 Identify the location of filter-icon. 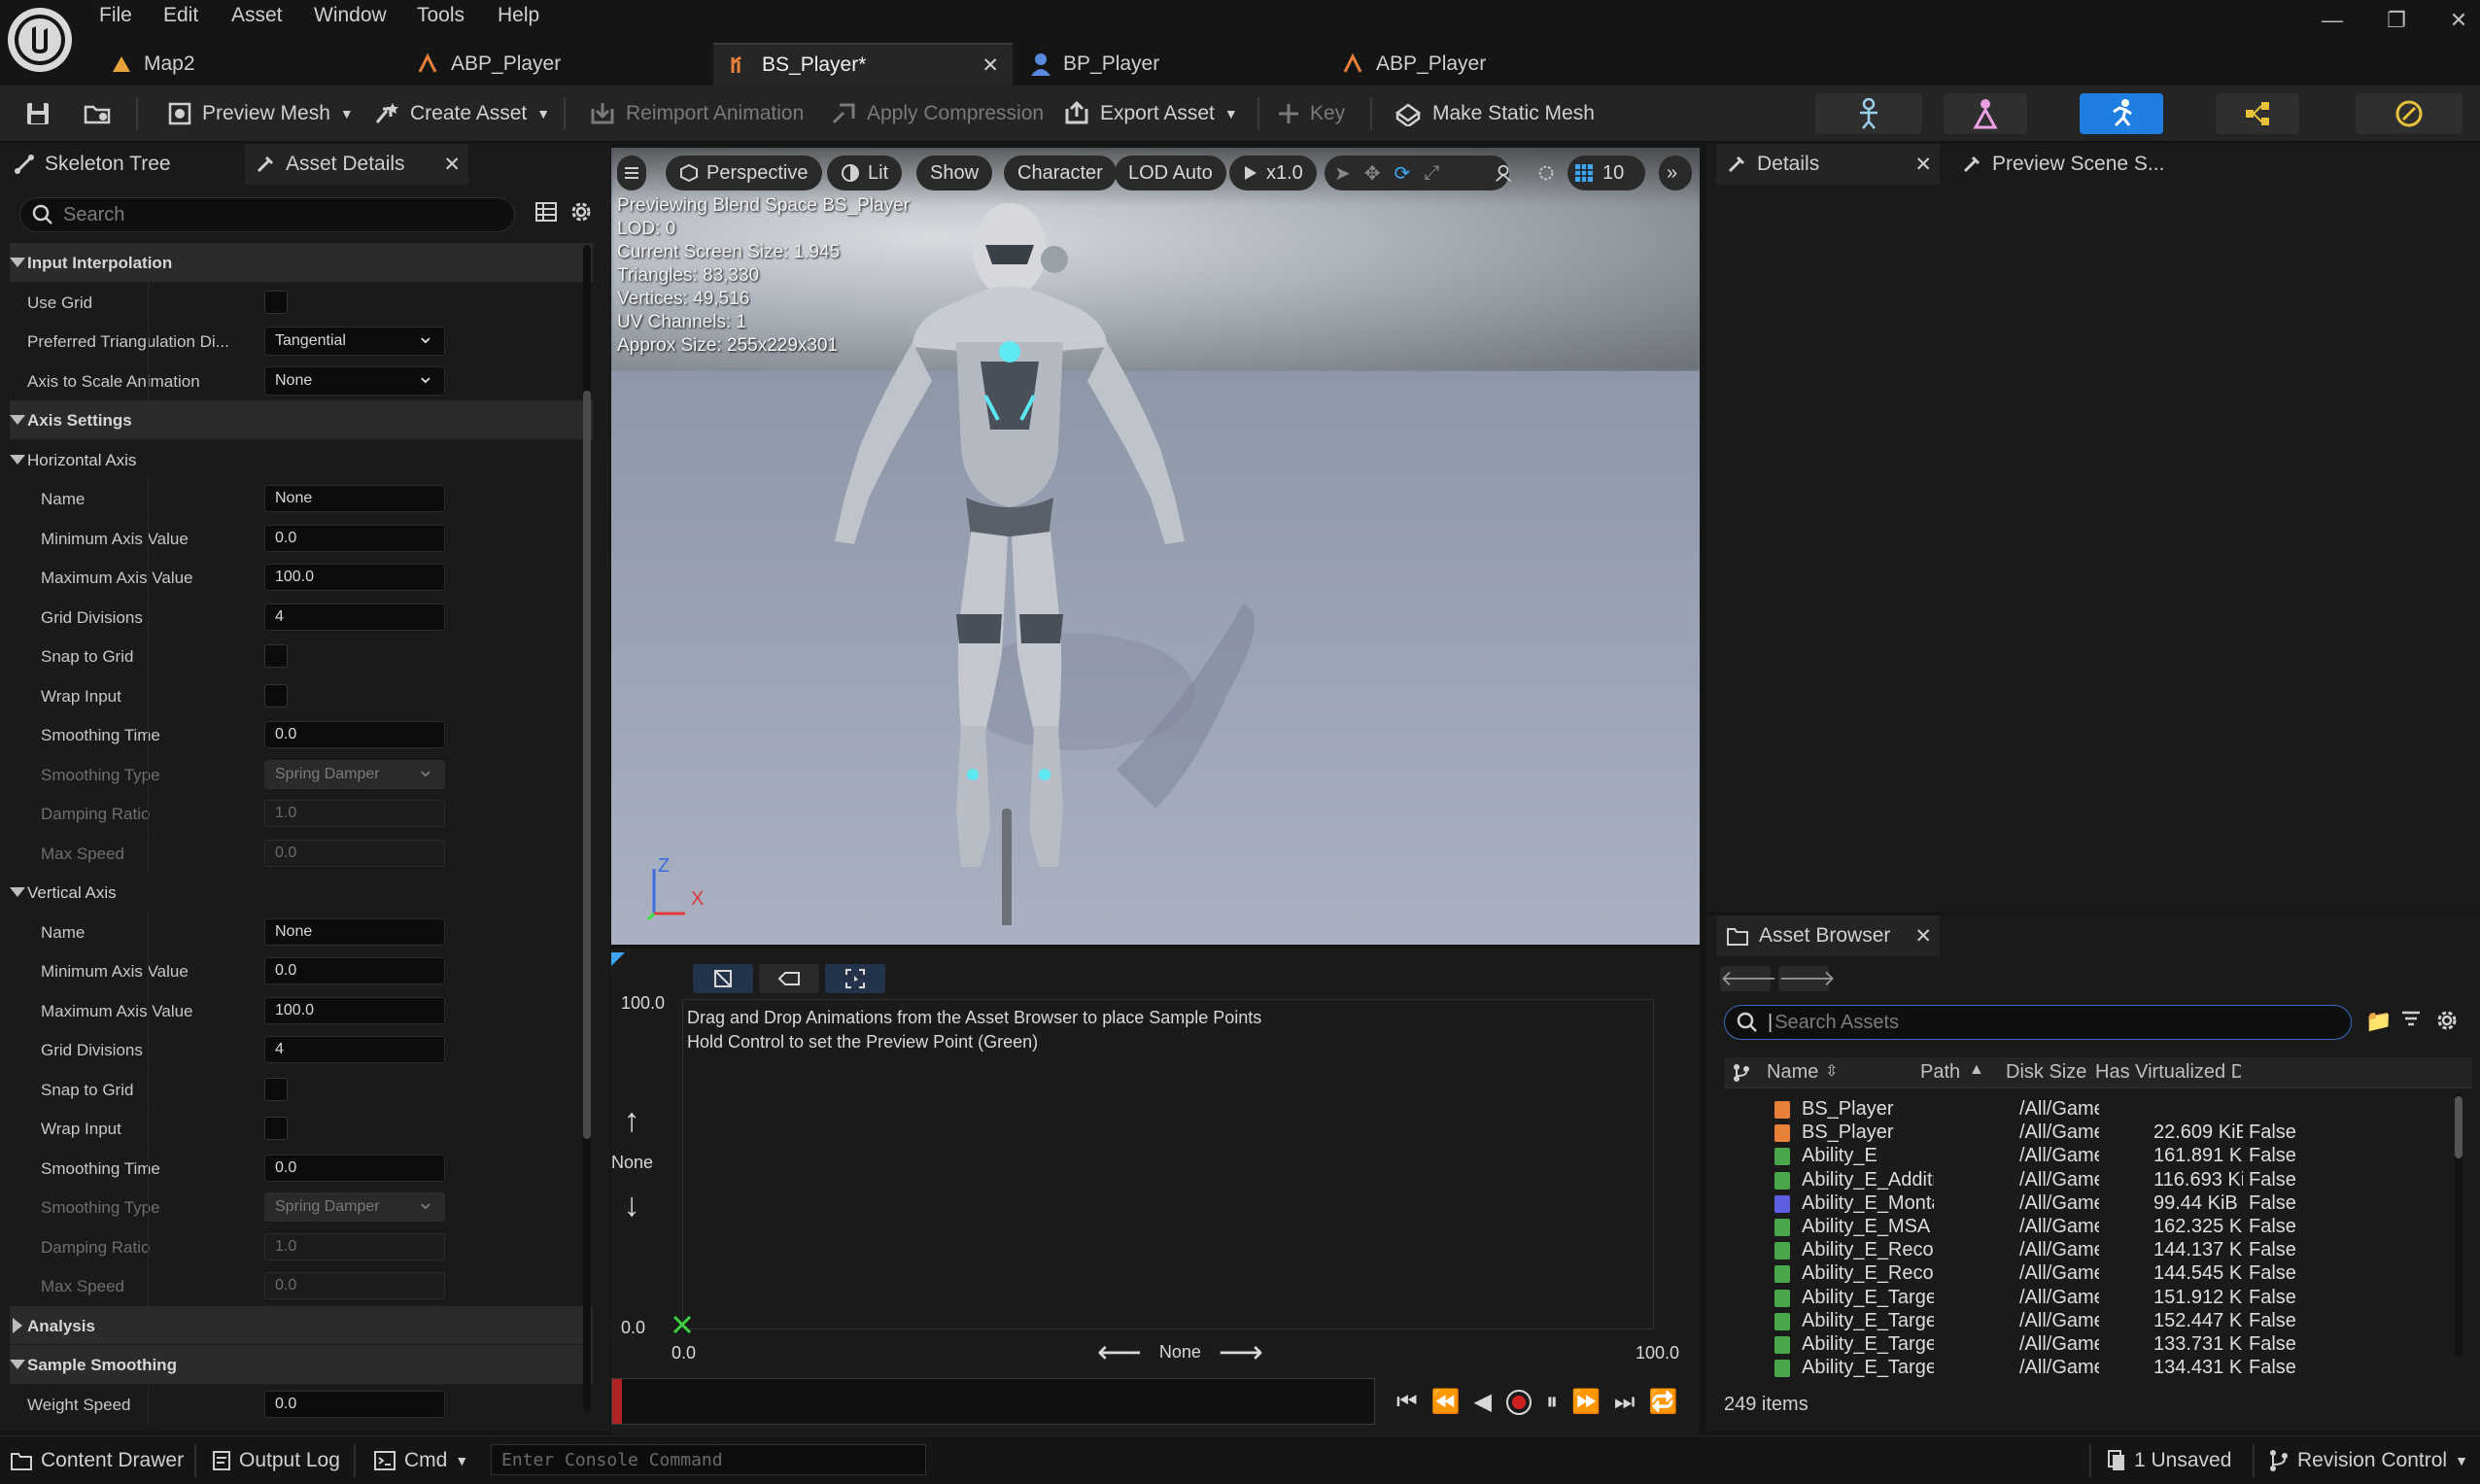
(2411, 1019).